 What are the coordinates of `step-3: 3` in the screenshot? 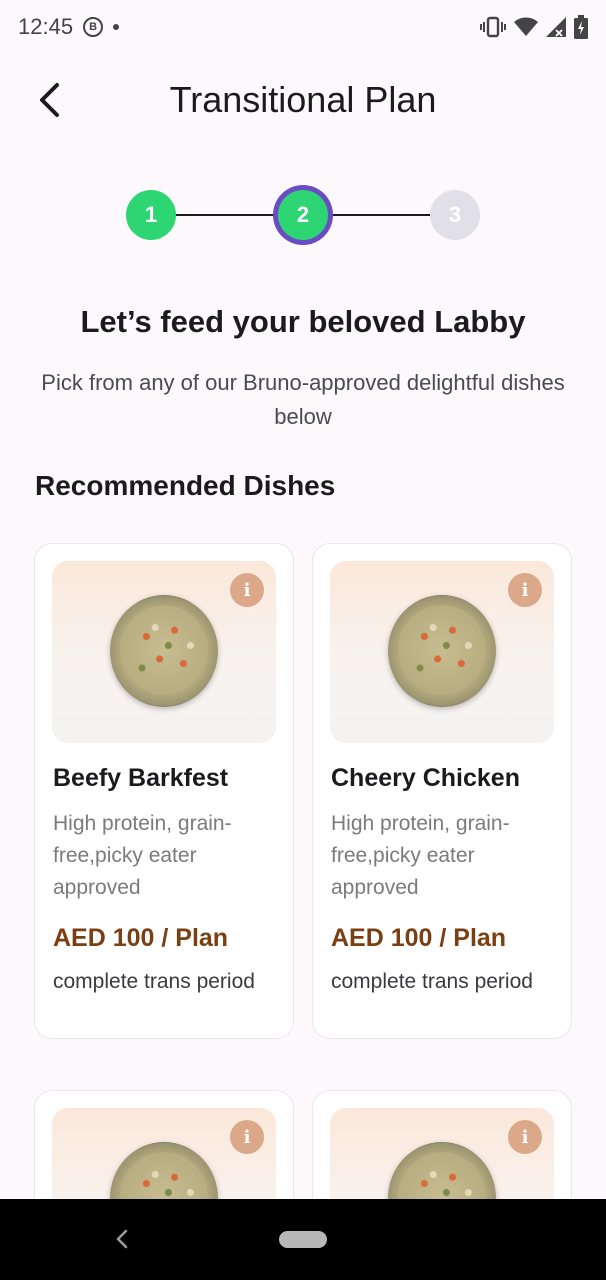 It's located at (455, 215).